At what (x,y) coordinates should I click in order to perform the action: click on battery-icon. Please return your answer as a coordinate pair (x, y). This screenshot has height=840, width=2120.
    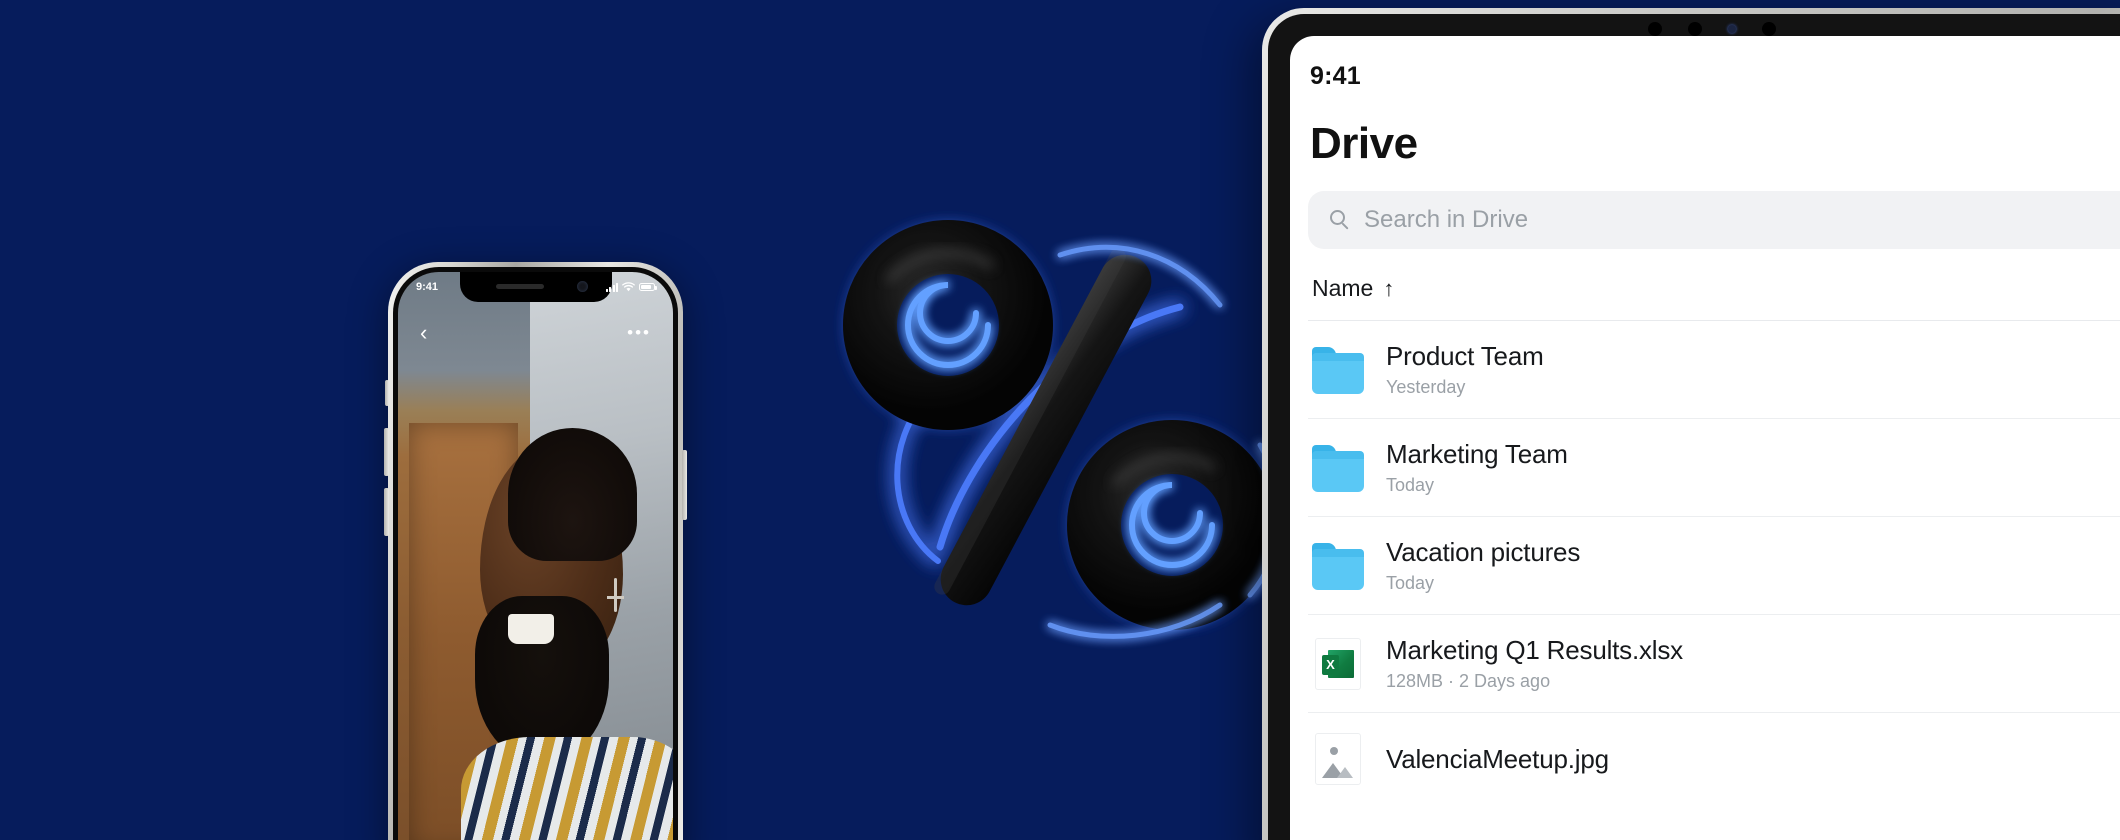
    Looking at the image, I should click on (648, 287).